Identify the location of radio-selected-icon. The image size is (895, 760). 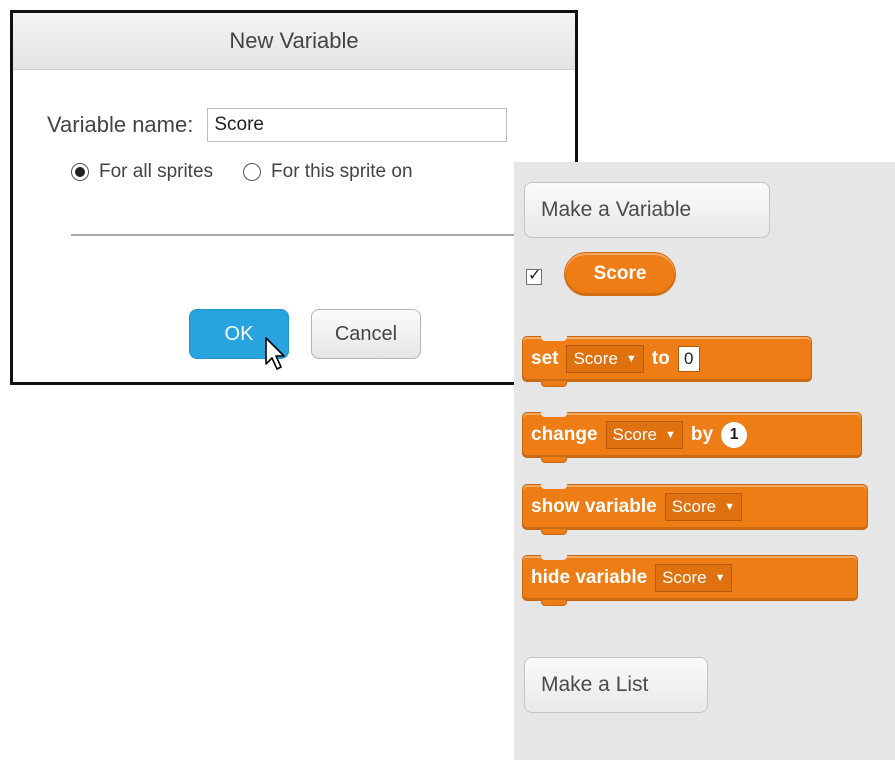
(80, 172).